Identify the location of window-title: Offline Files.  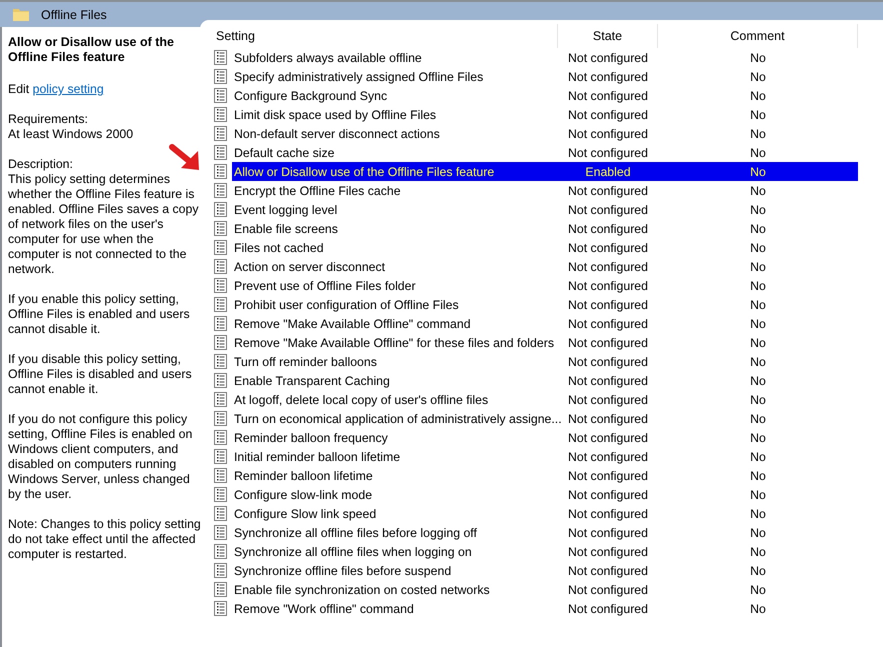
(74, 15).